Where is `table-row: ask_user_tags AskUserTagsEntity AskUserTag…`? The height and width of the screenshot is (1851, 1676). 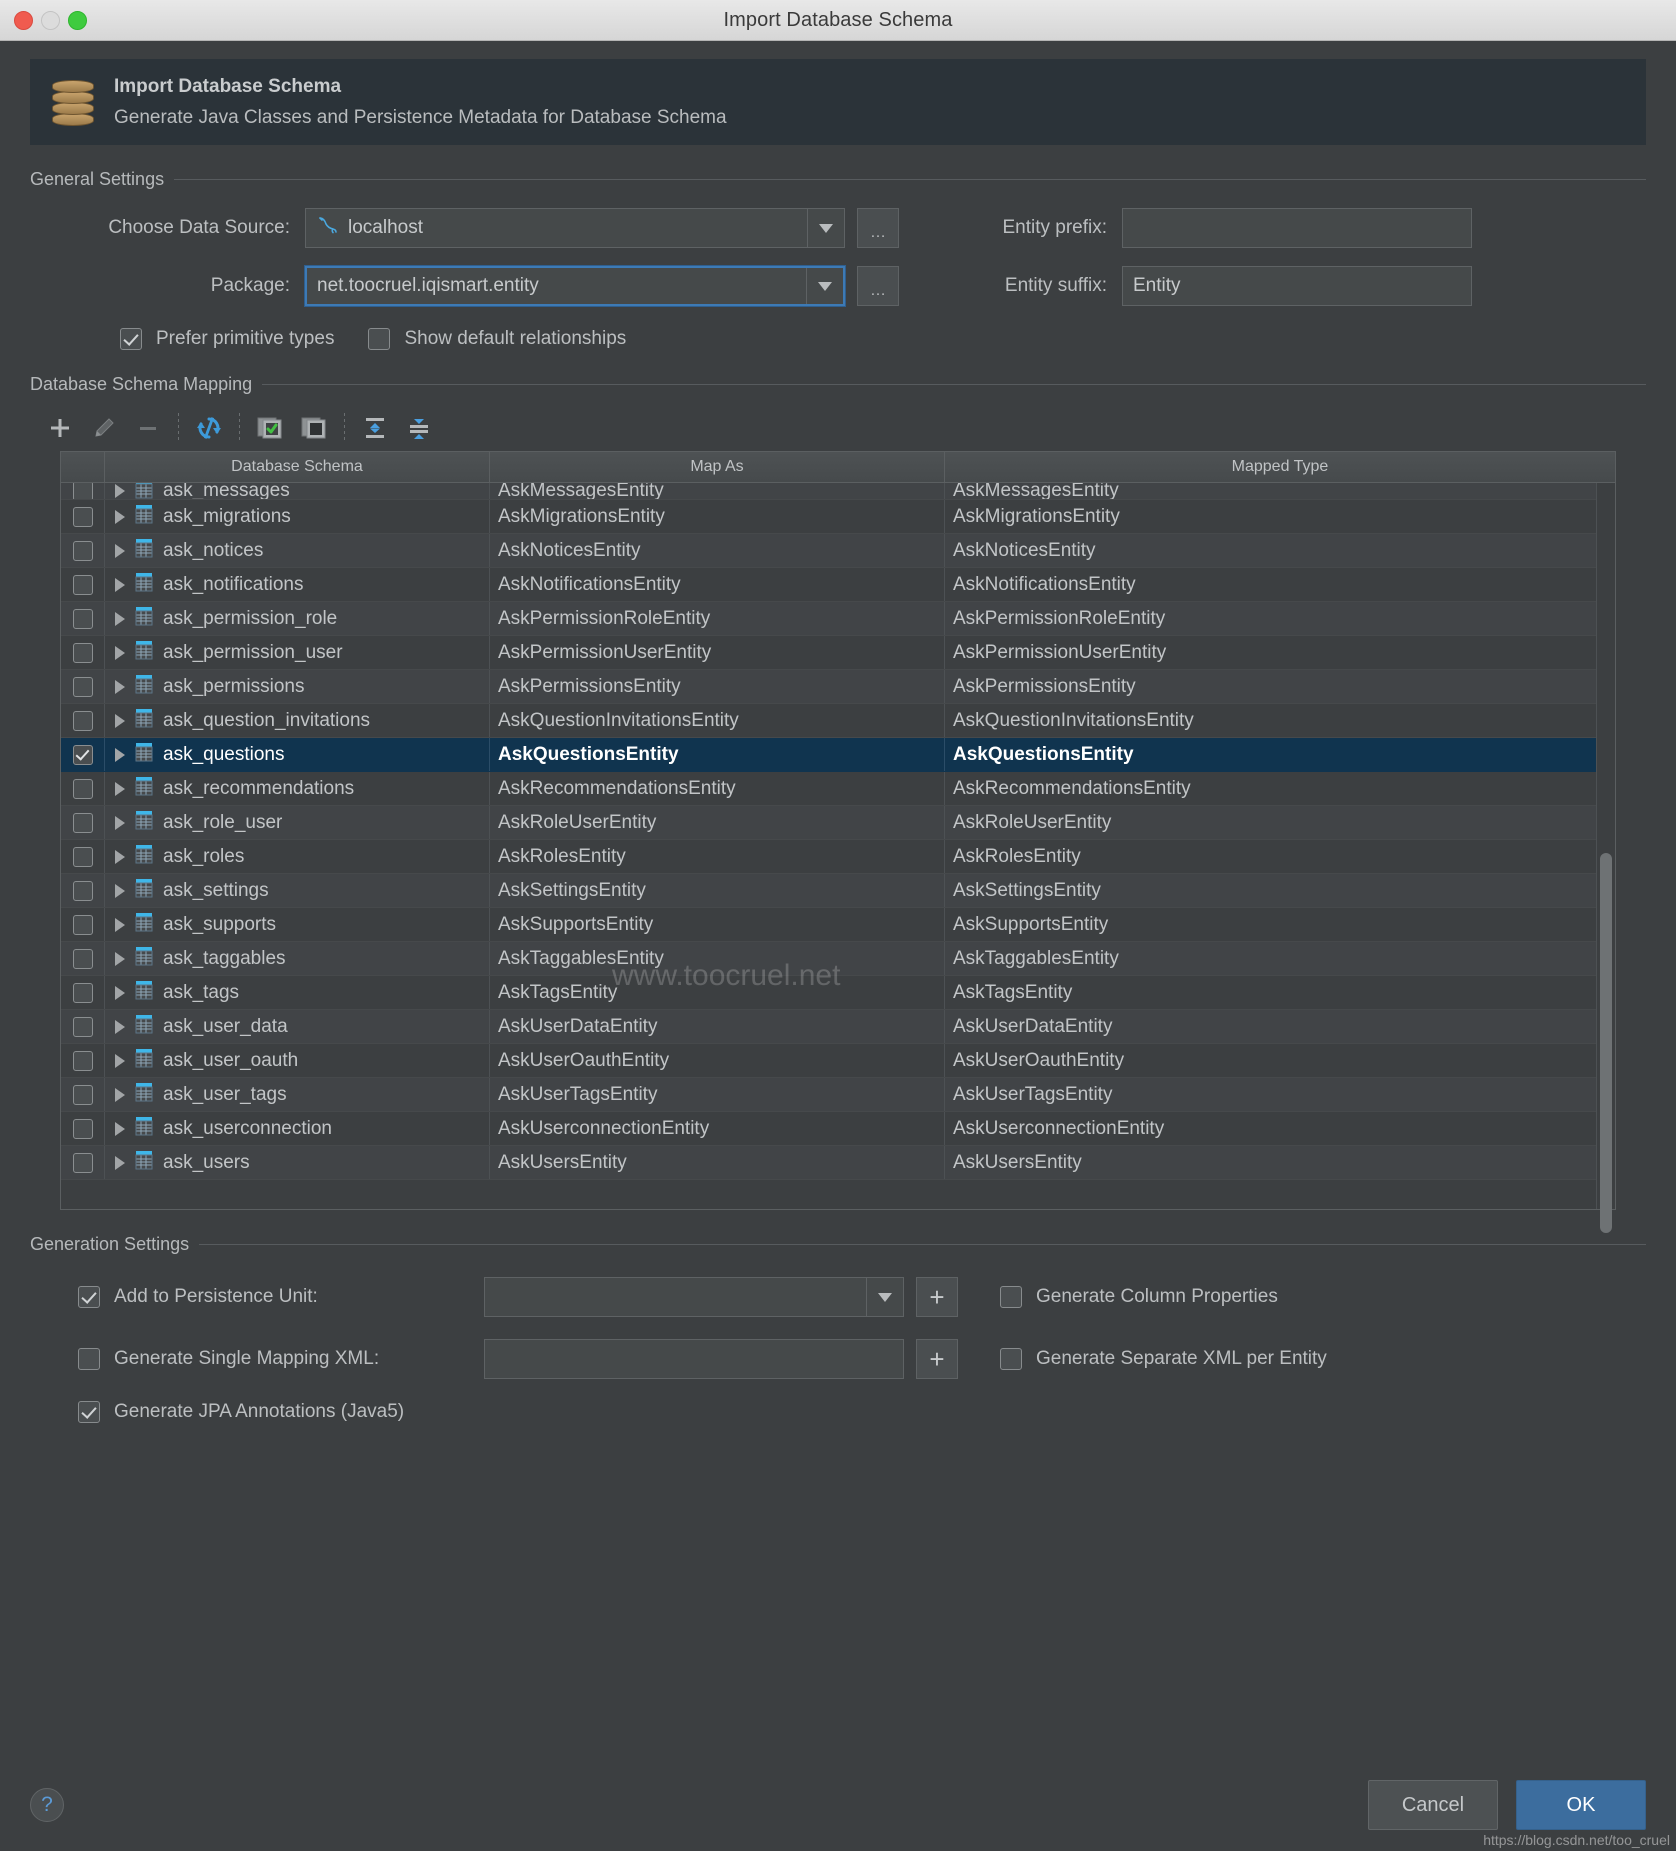 table-row: ask_user_tags AskUserTagsEntity AskUserTag… is located at coordinates (838, 1095).